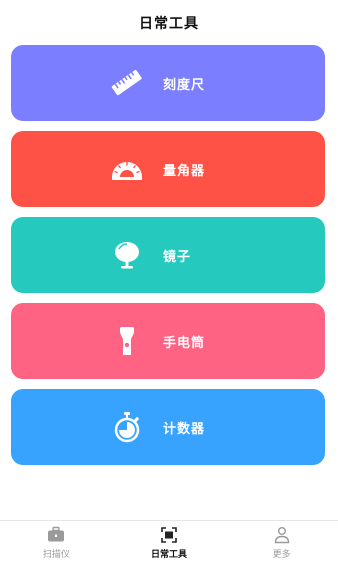 The image size is (338, 565). What do you see at coordinates (184, 171) in the screenshot?
I see `protractor-label: 量角器` at bounding box center [184, 171].